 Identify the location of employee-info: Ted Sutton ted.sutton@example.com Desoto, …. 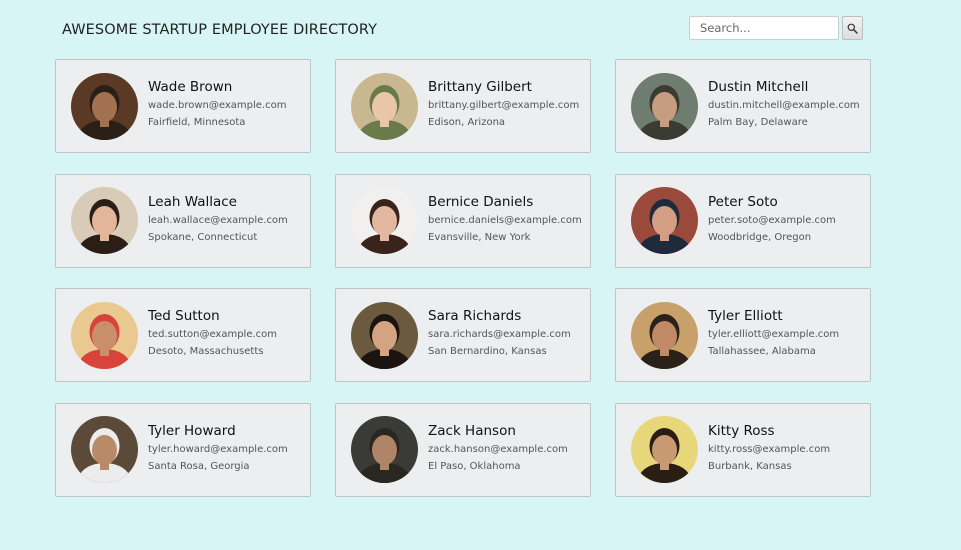
(213, 333).